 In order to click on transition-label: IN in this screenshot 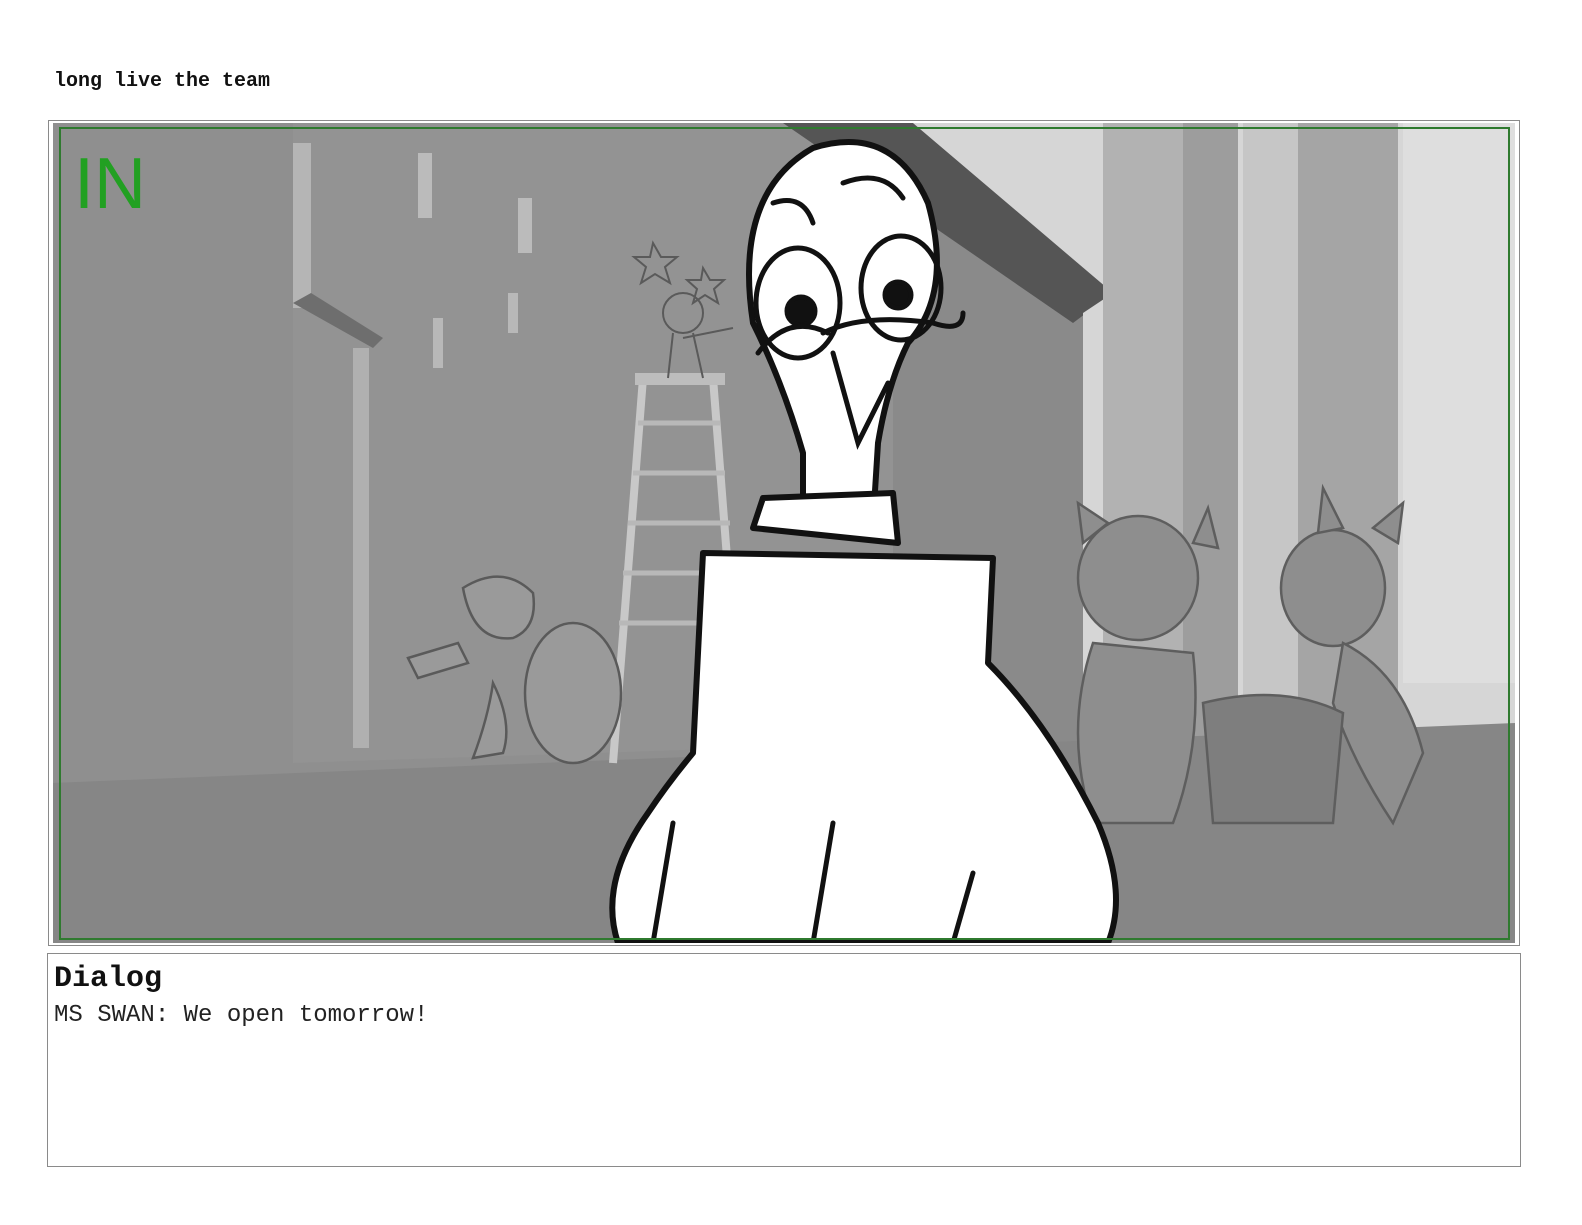, I will do `click(110, 184)`.